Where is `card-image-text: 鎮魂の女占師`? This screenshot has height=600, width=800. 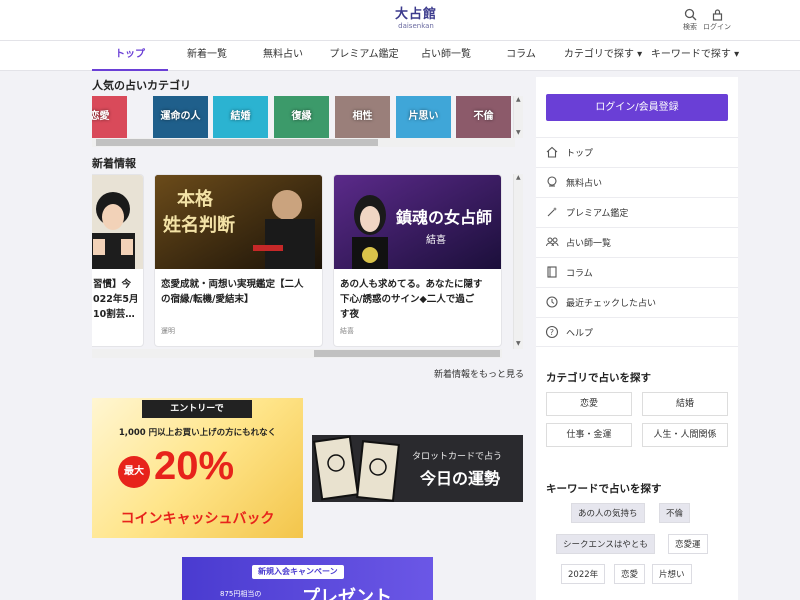 card-image-text: 鎮魂の女占師 is located at coordinates (444, 217).